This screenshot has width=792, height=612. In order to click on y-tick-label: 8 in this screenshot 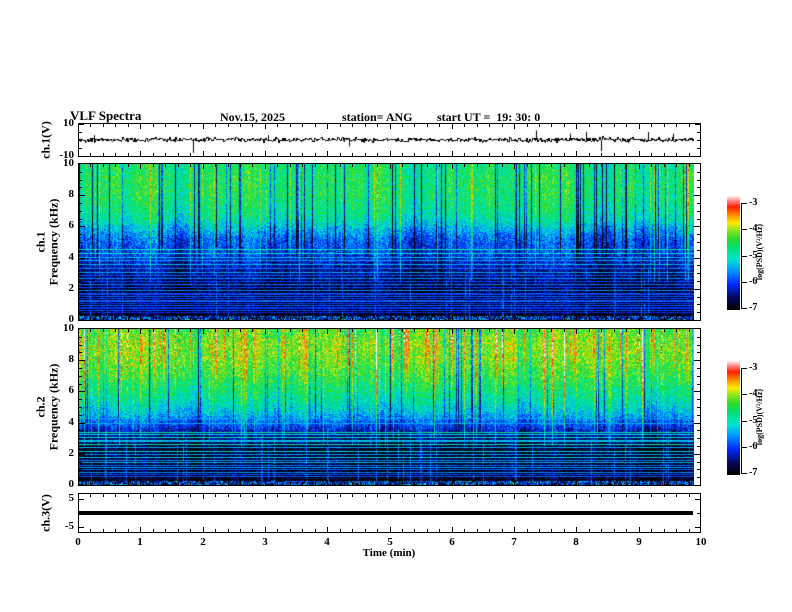, I will do `click(71, 194)`.